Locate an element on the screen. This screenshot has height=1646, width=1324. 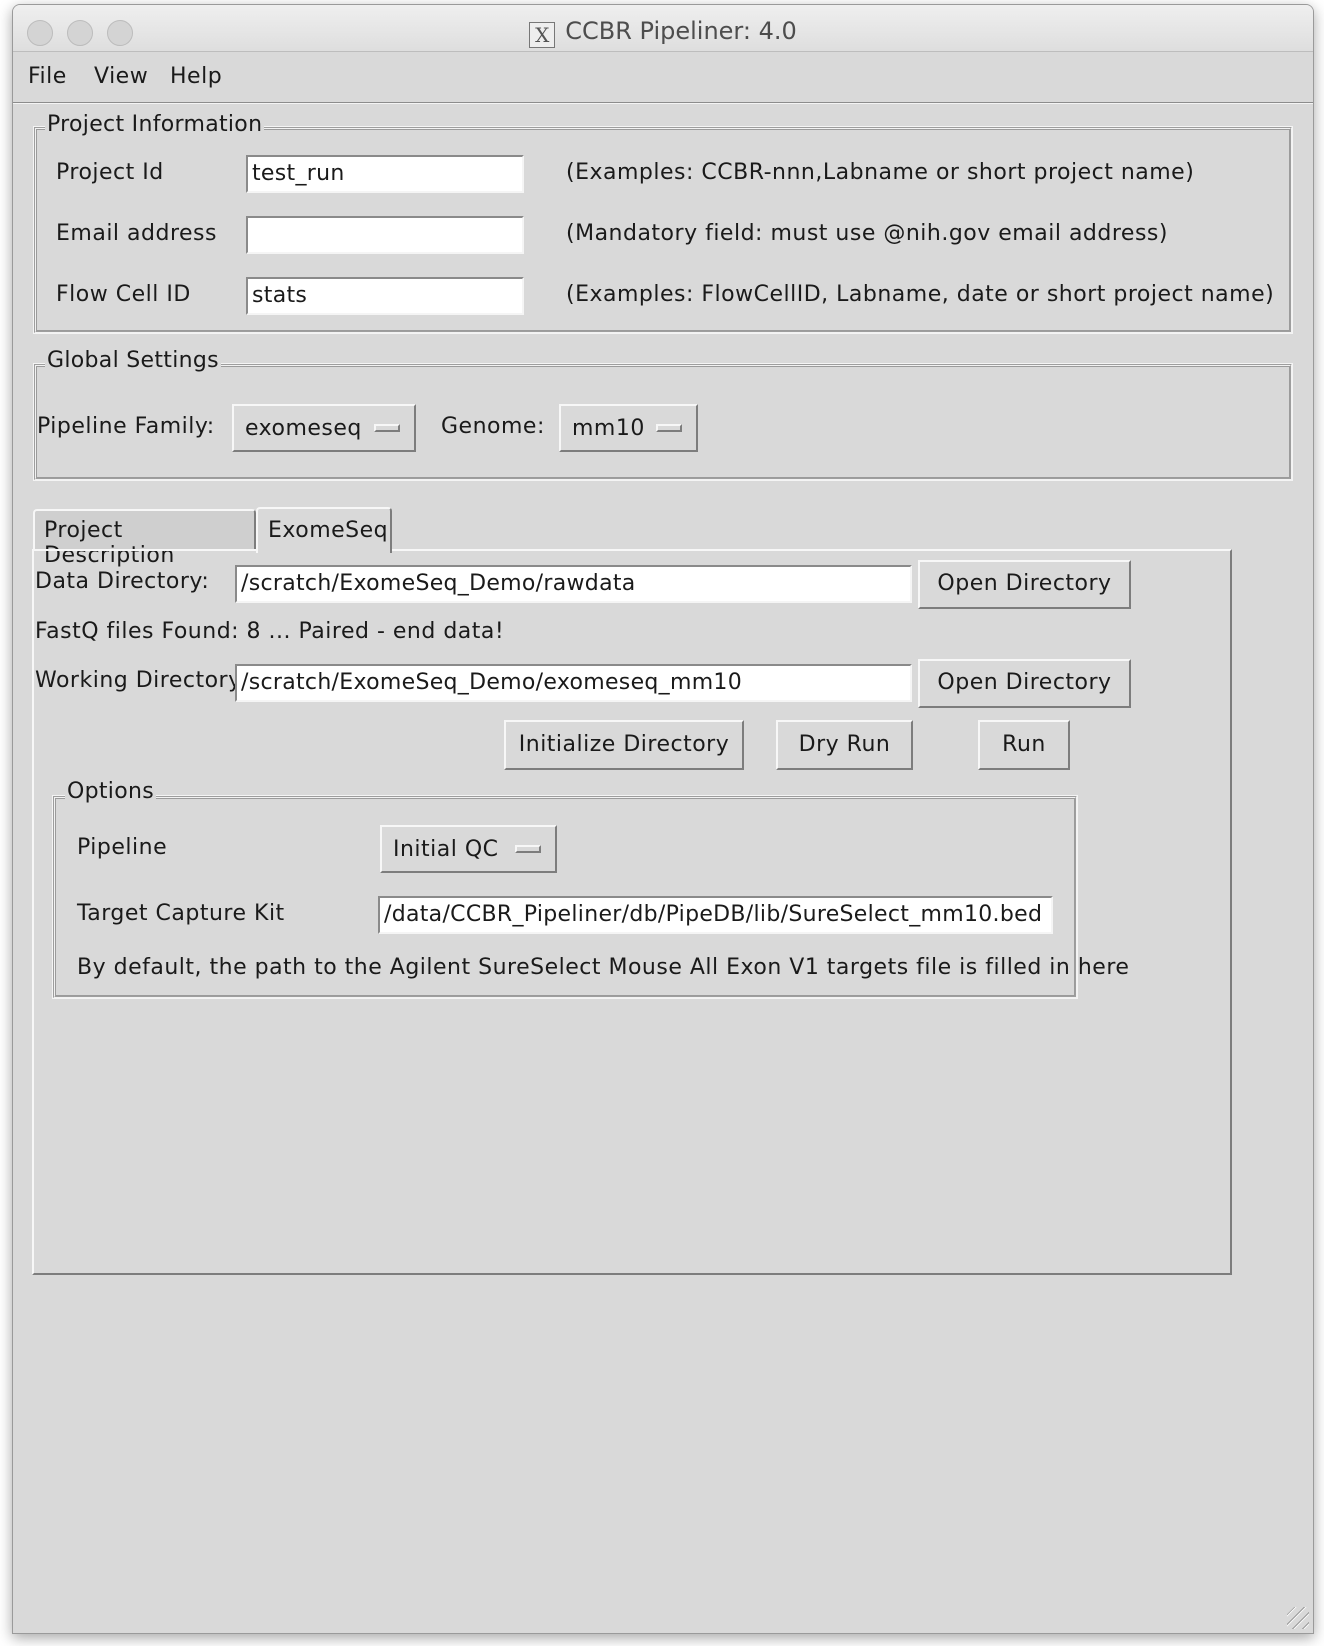
project-id-label: Project Id is located at coordinates (110, 172).